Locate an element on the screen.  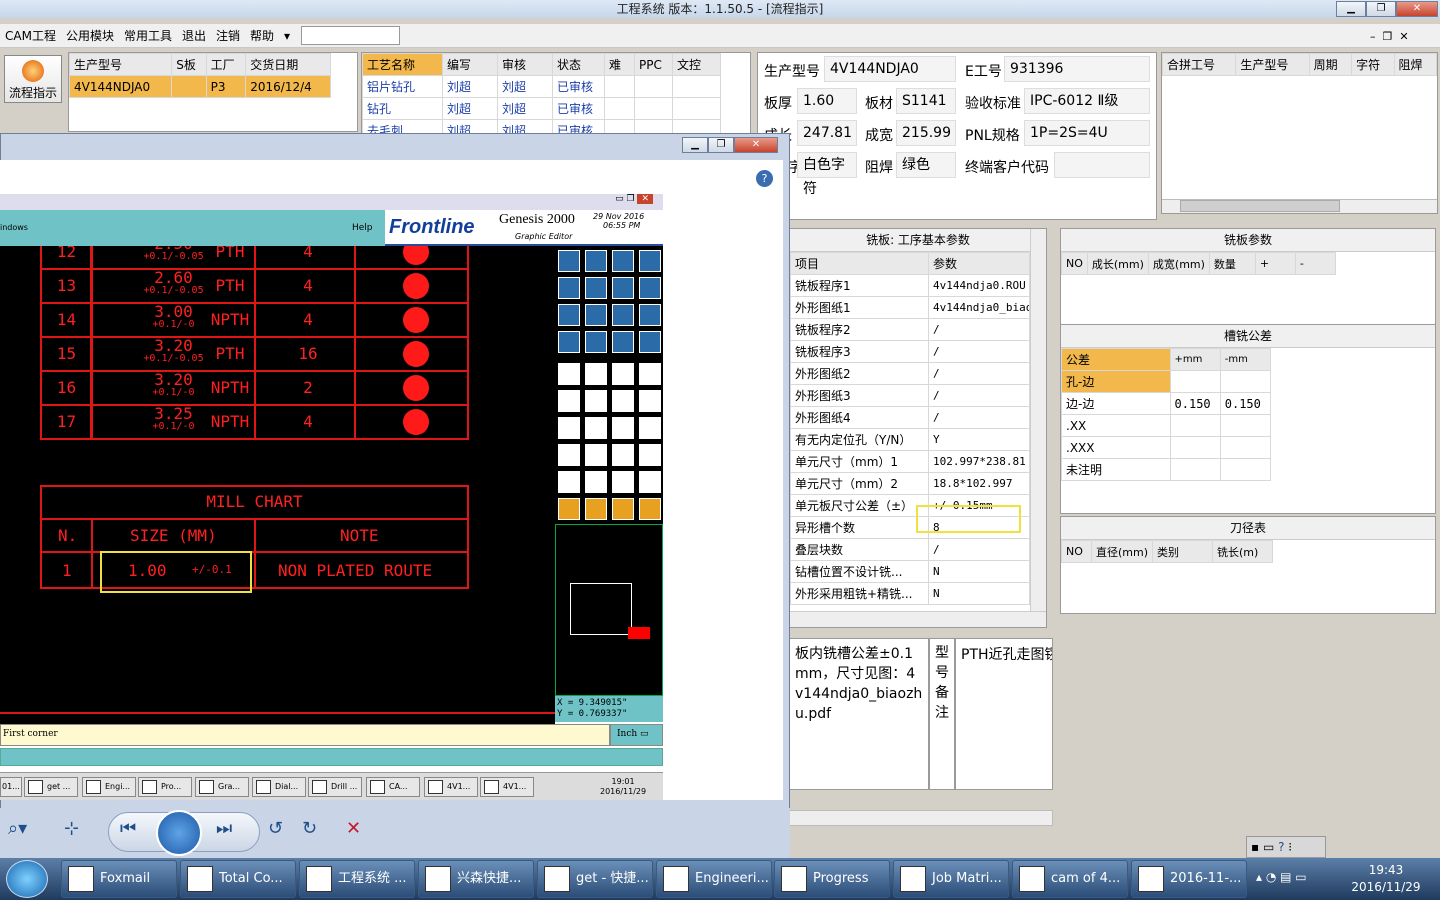
mat-field: S1141 is located at coordinates (926, 101).